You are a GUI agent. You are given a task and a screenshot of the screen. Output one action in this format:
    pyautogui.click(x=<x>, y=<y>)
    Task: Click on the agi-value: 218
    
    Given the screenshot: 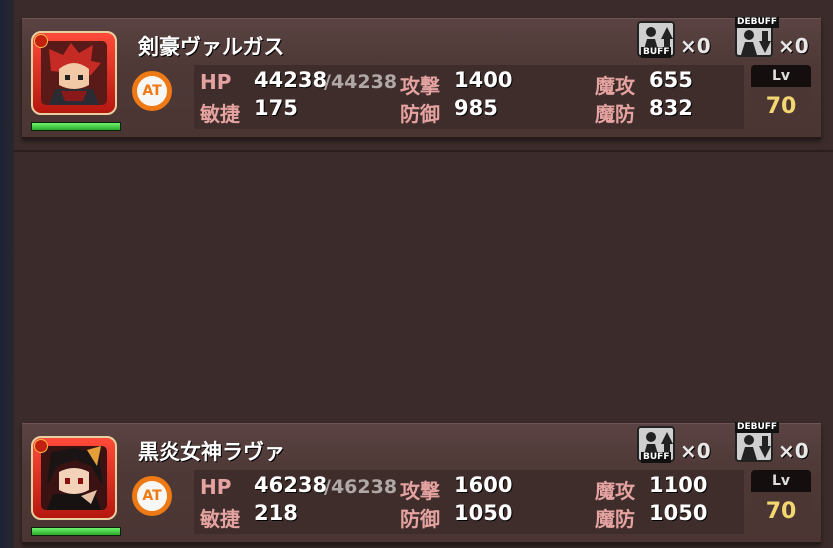 What is the action you would take?
    pyautogui.click(x=276, y=513)
    